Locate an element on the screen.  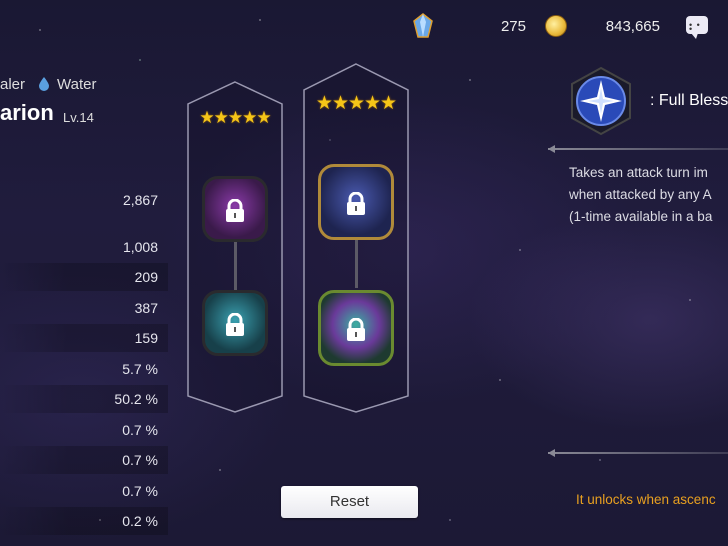
stat-row: 1,008 is located at coordinates (140, 247).